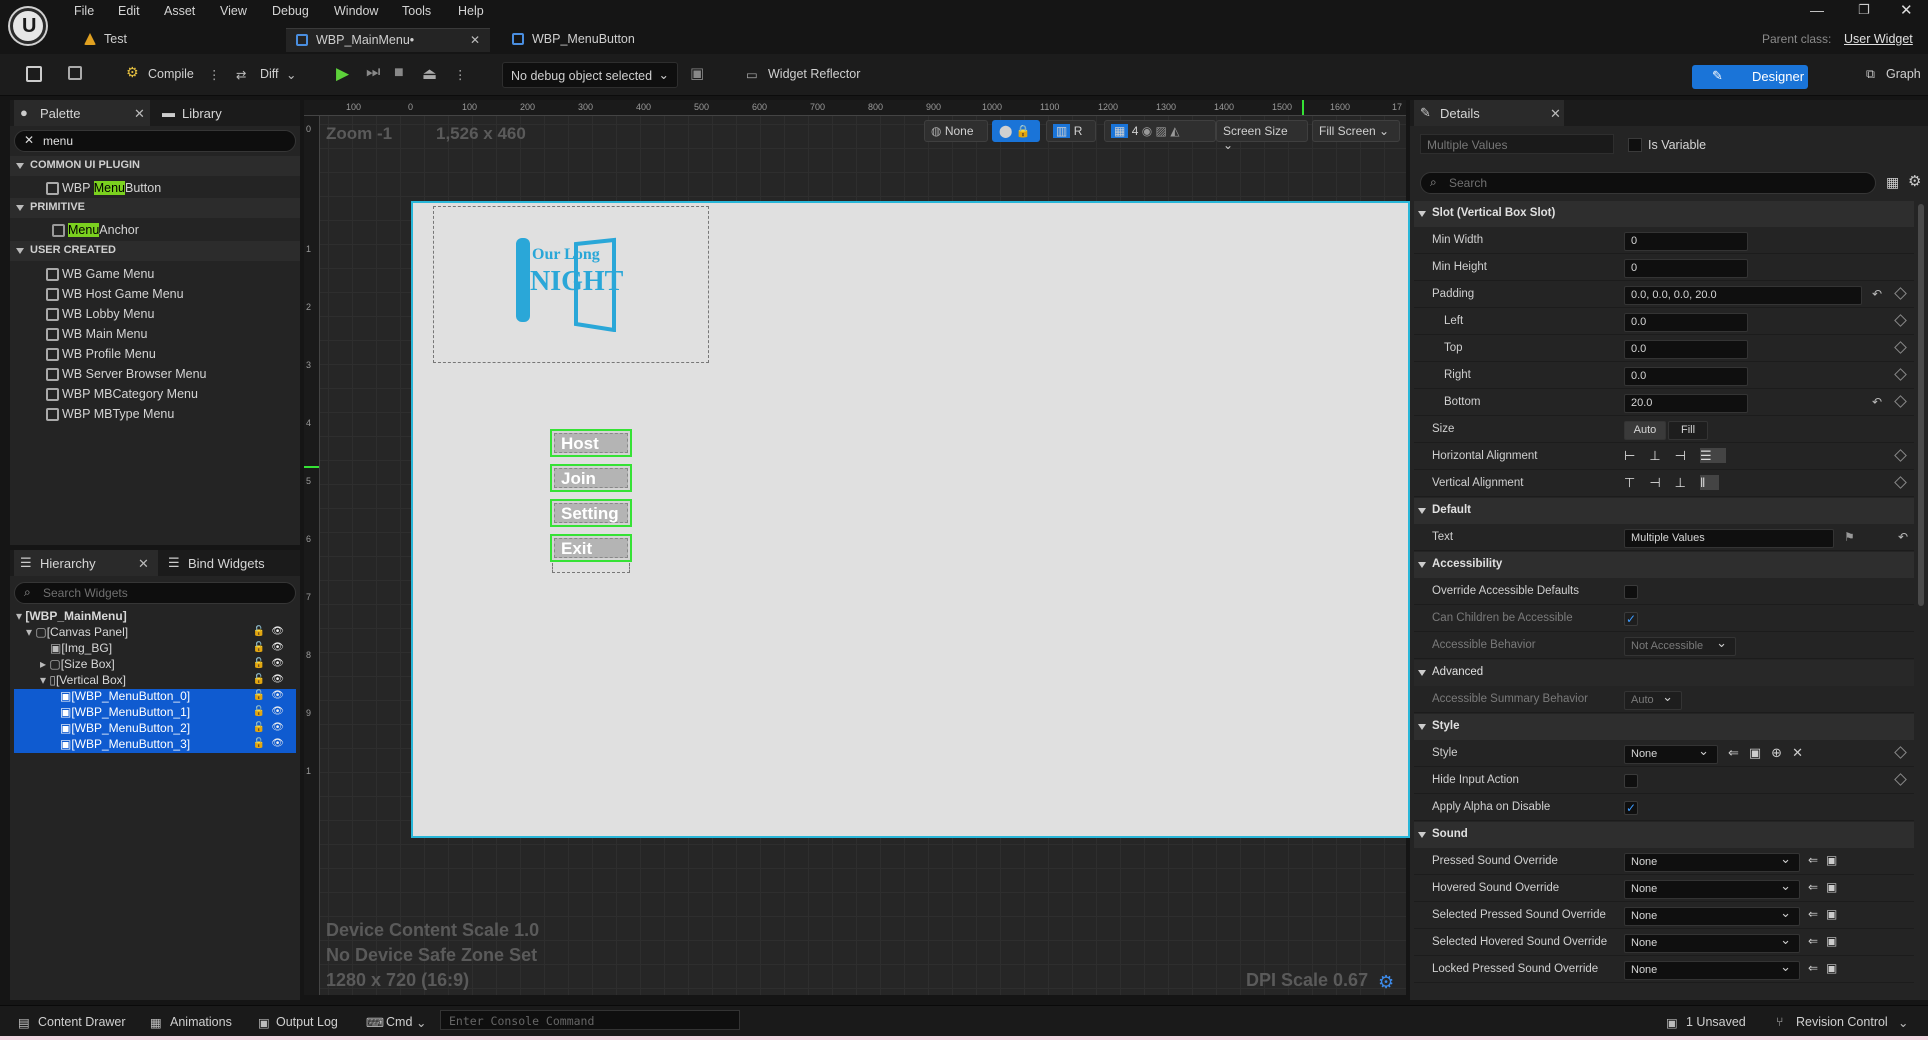  Describe the element at coordinates (1635, 145) in the screenshot. I see `is-variable-checkbox` at that location.